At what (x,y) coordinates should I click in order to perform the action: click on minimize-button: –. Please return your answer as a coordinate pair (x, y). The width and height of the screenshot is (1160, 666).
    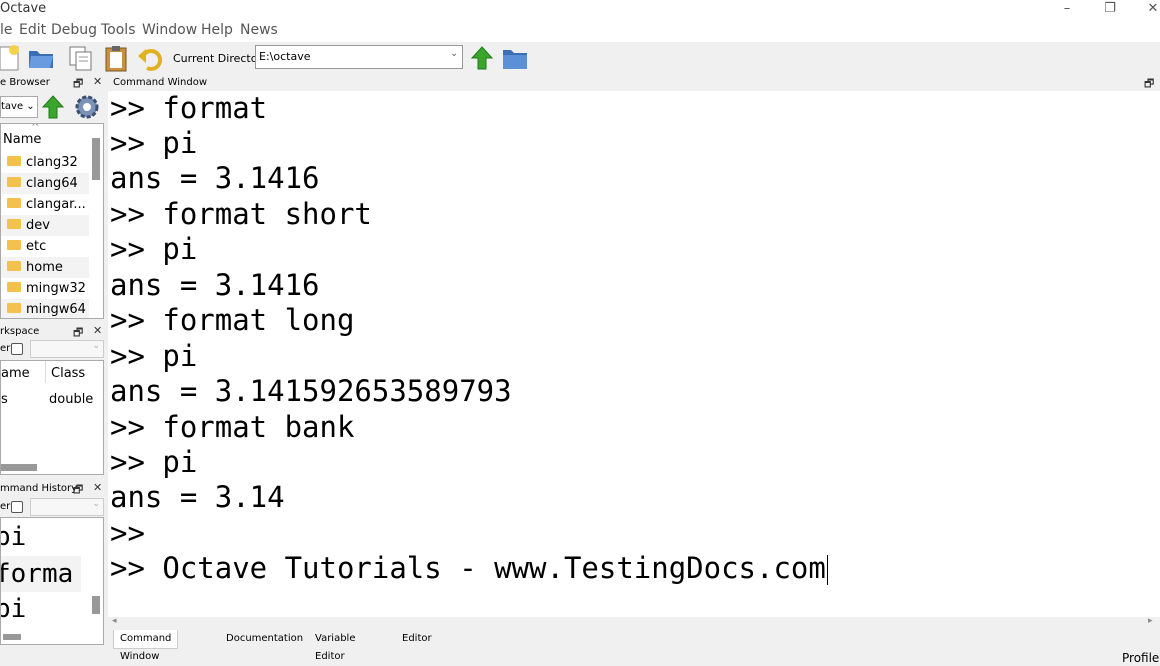
    Looking at the image, I should click on (1067, 9).